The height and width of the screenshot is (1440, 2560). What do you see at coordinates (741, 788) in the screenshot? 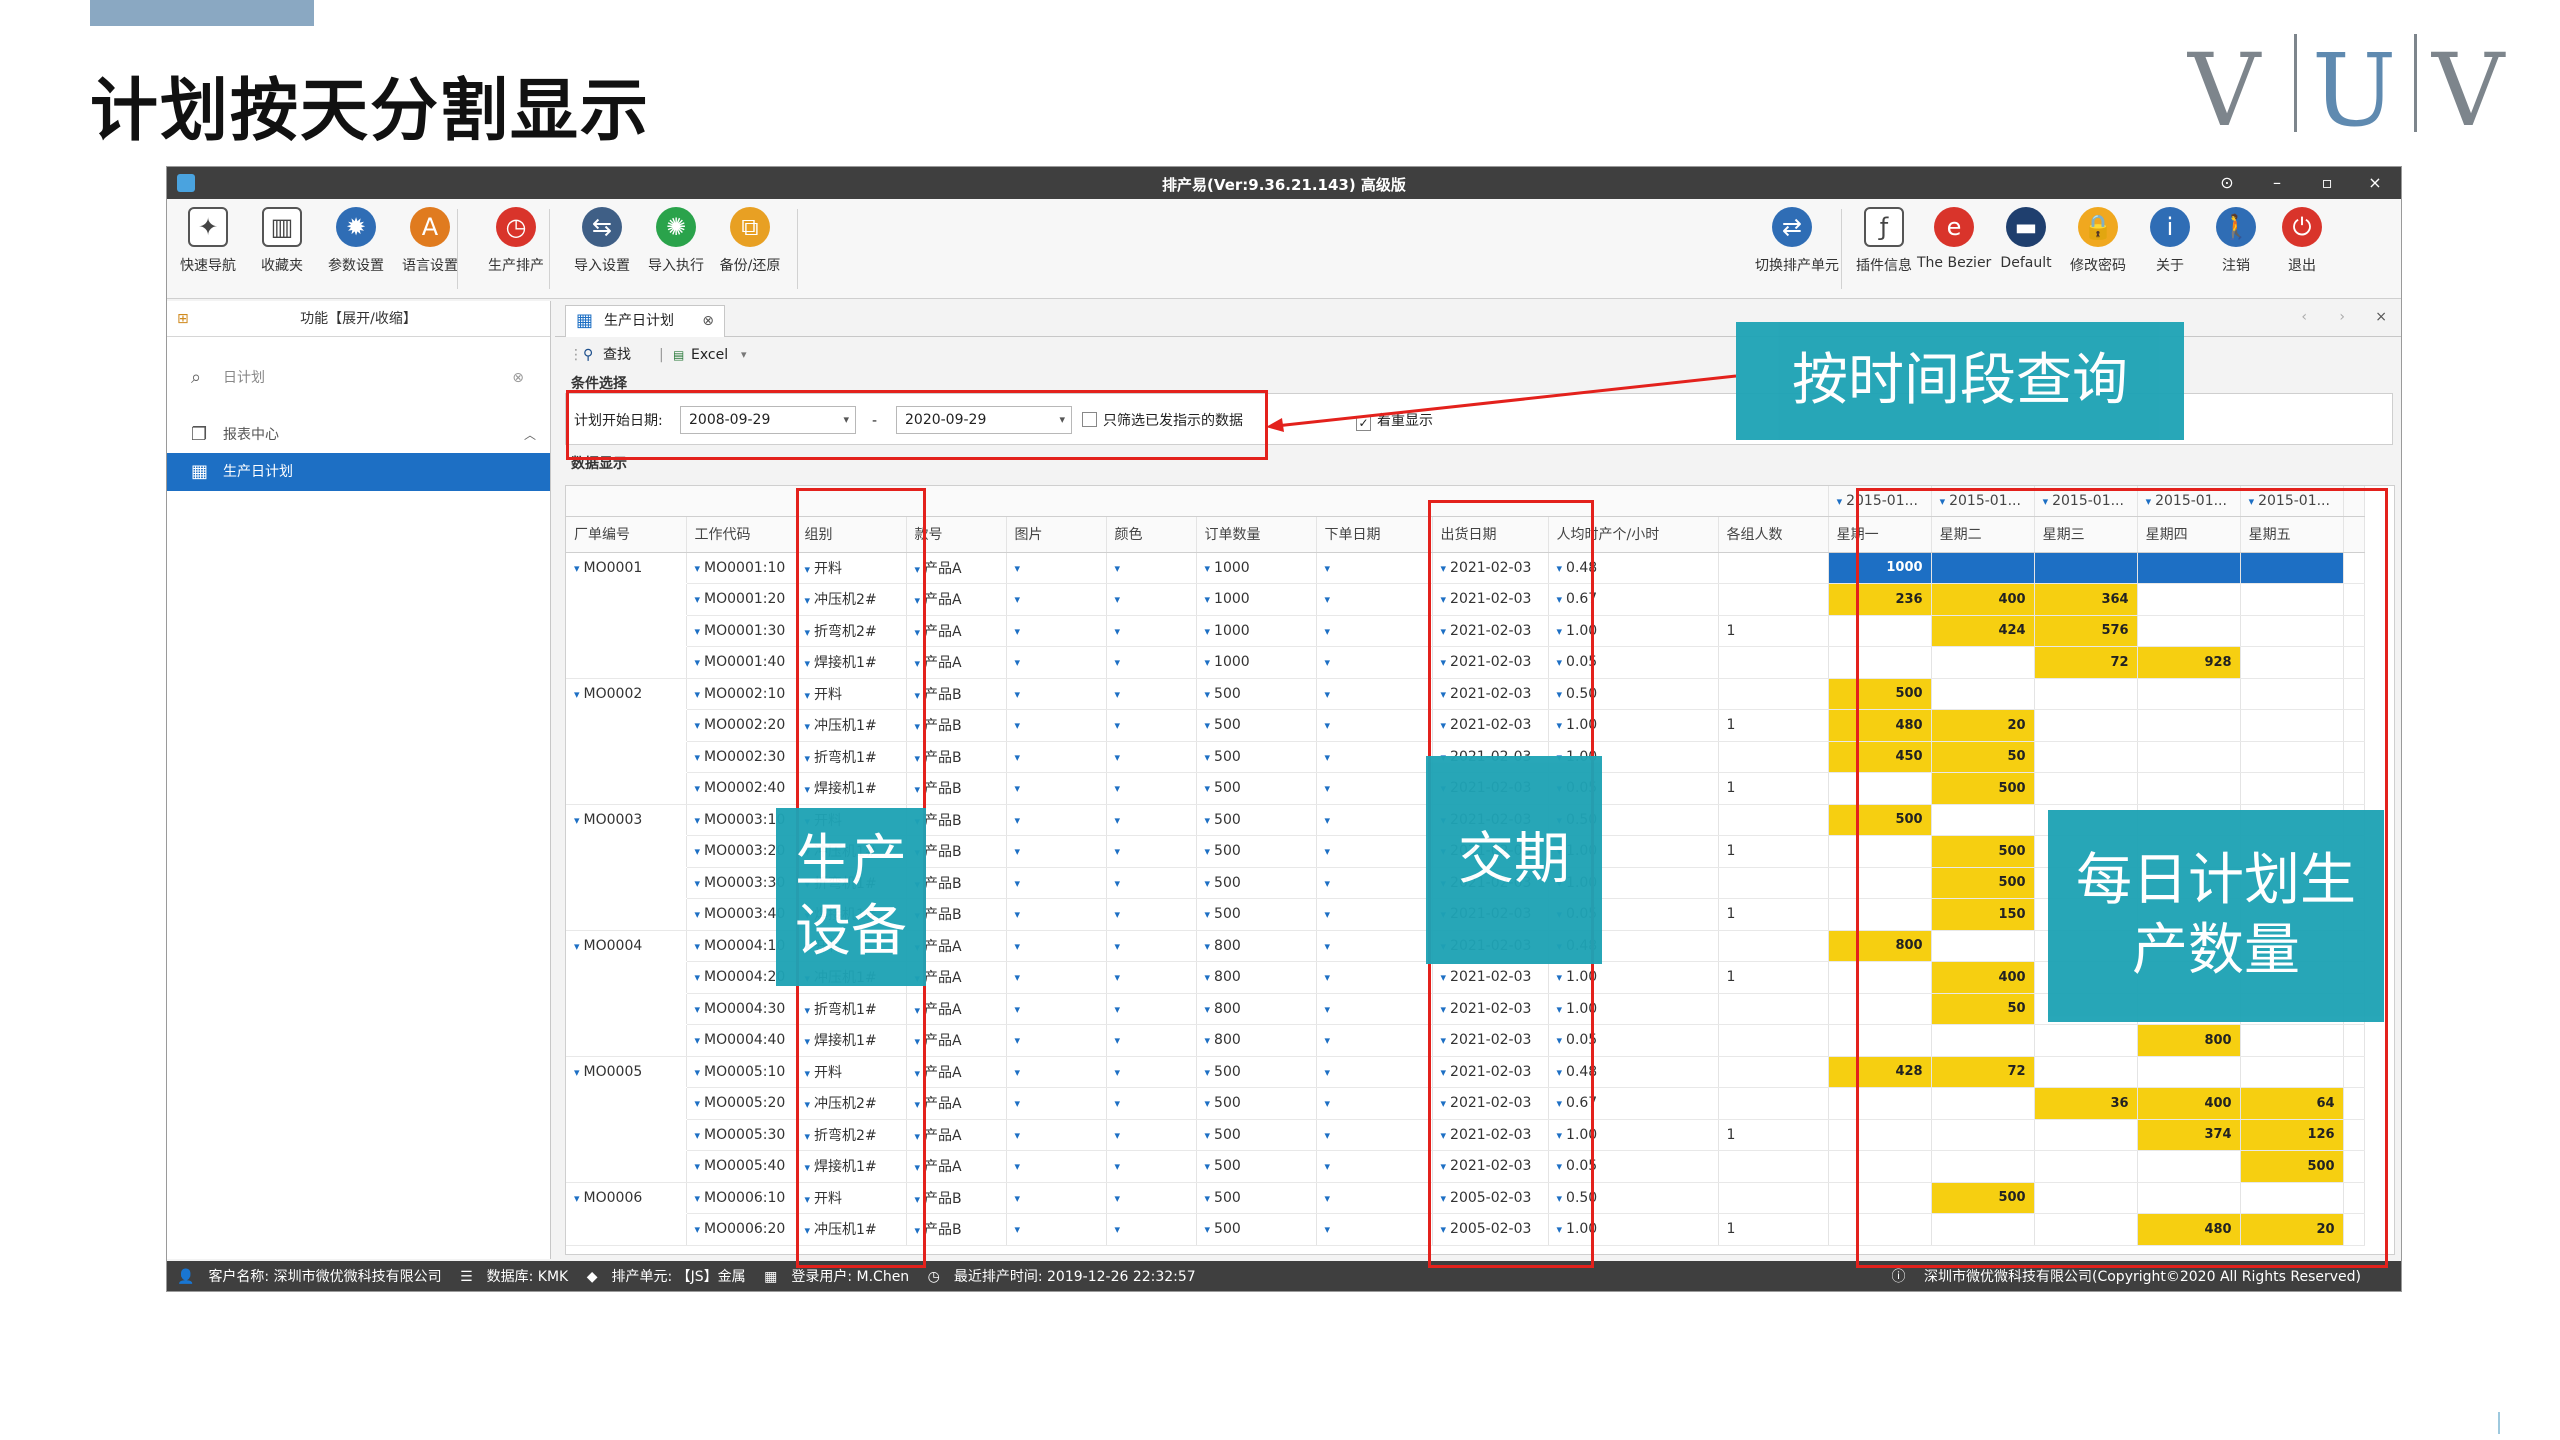
I see `work-code-cell: ▾ MO0002:40` at bounding box center [741, 788].